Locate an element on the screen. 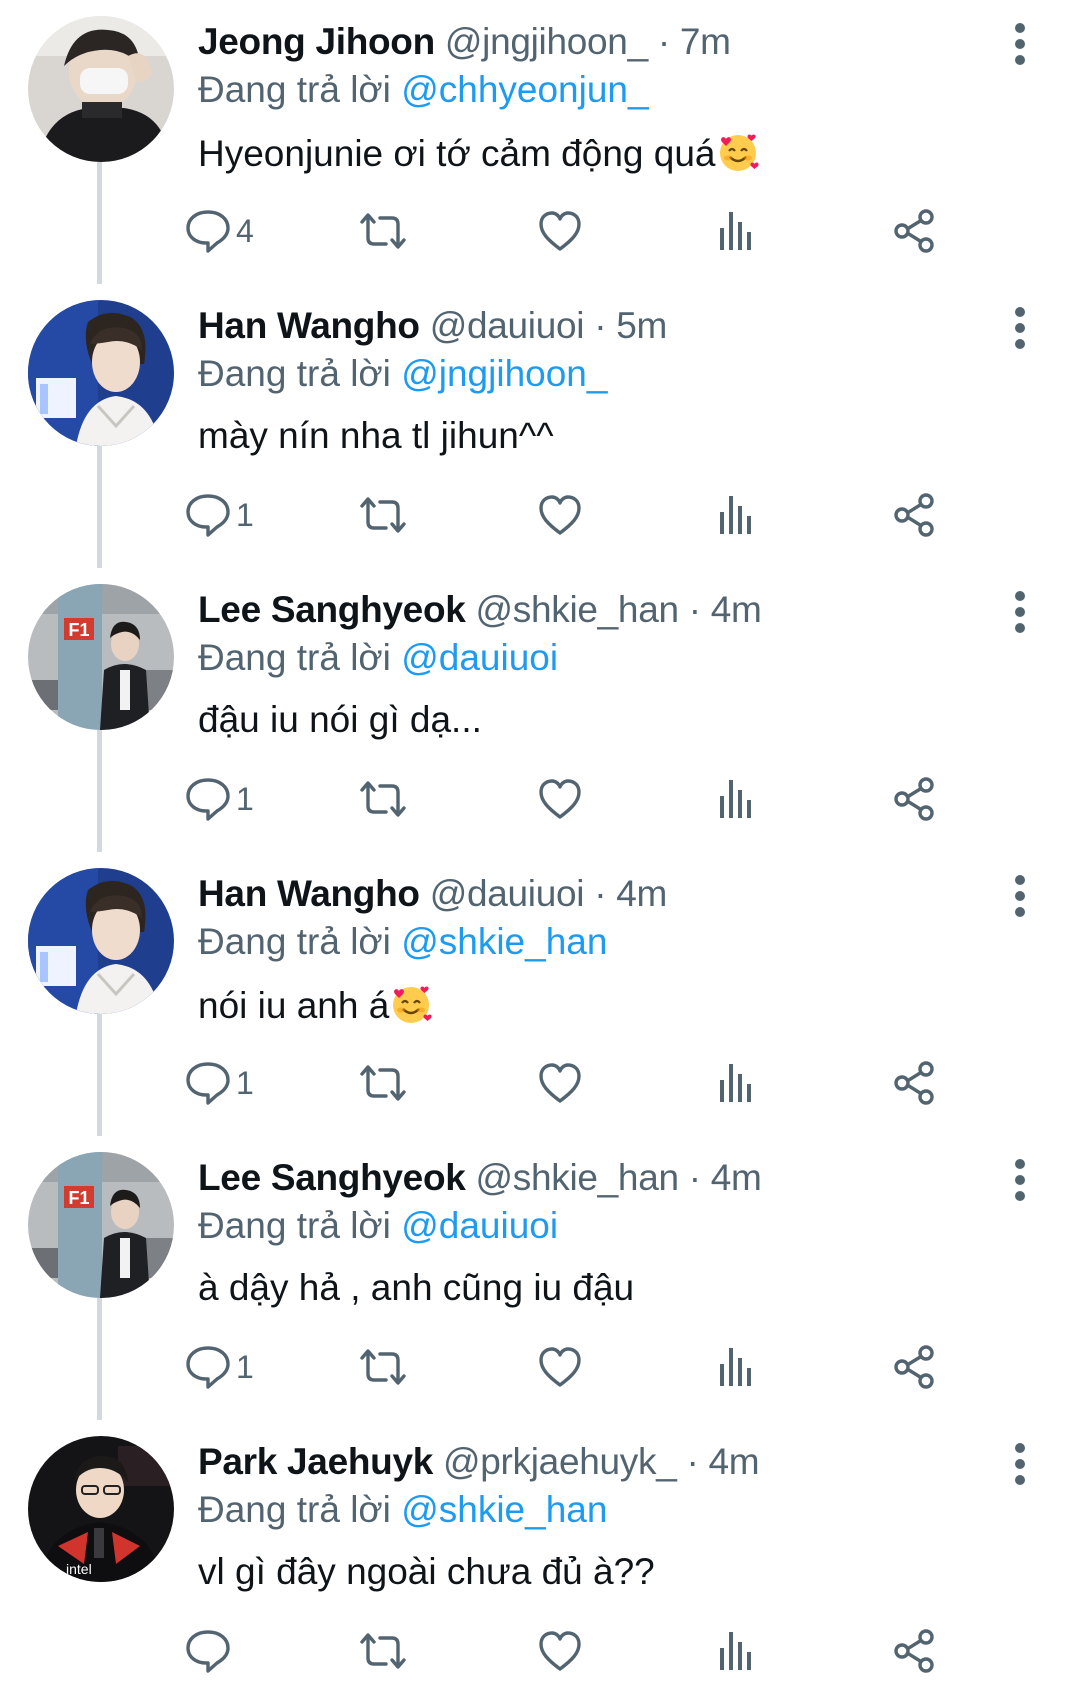 The image size is (1080, 1697). action-bar is located at coordinates (540, 1651).